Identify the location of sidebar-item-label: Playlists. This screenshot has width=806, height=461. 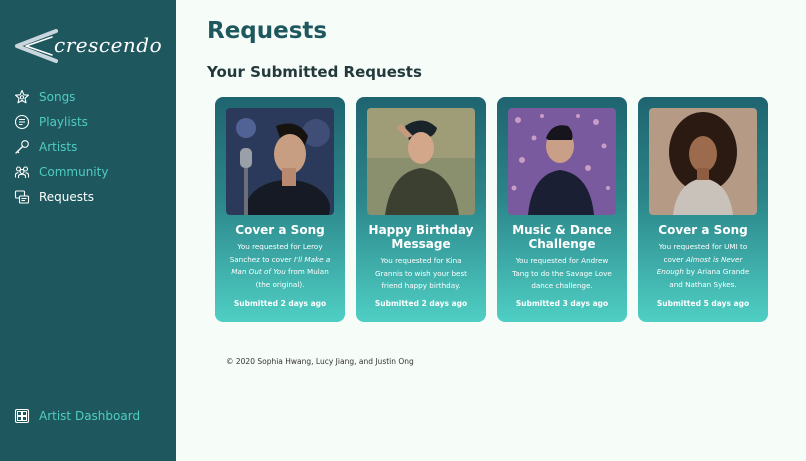
(63, 121).